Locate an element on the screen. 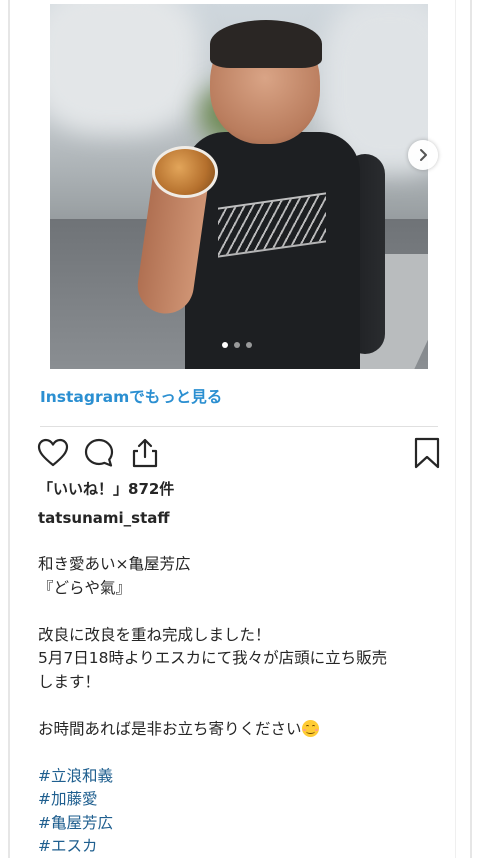 Image resolution: width=480 pixels, height=859 pixels. carousel-next-button is located at coordinates (423, 155).